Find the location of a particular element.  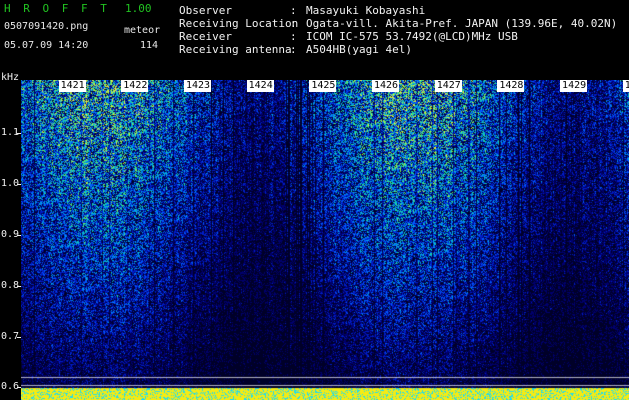

app-version: 1.00 is located at coordinates (138, 8).